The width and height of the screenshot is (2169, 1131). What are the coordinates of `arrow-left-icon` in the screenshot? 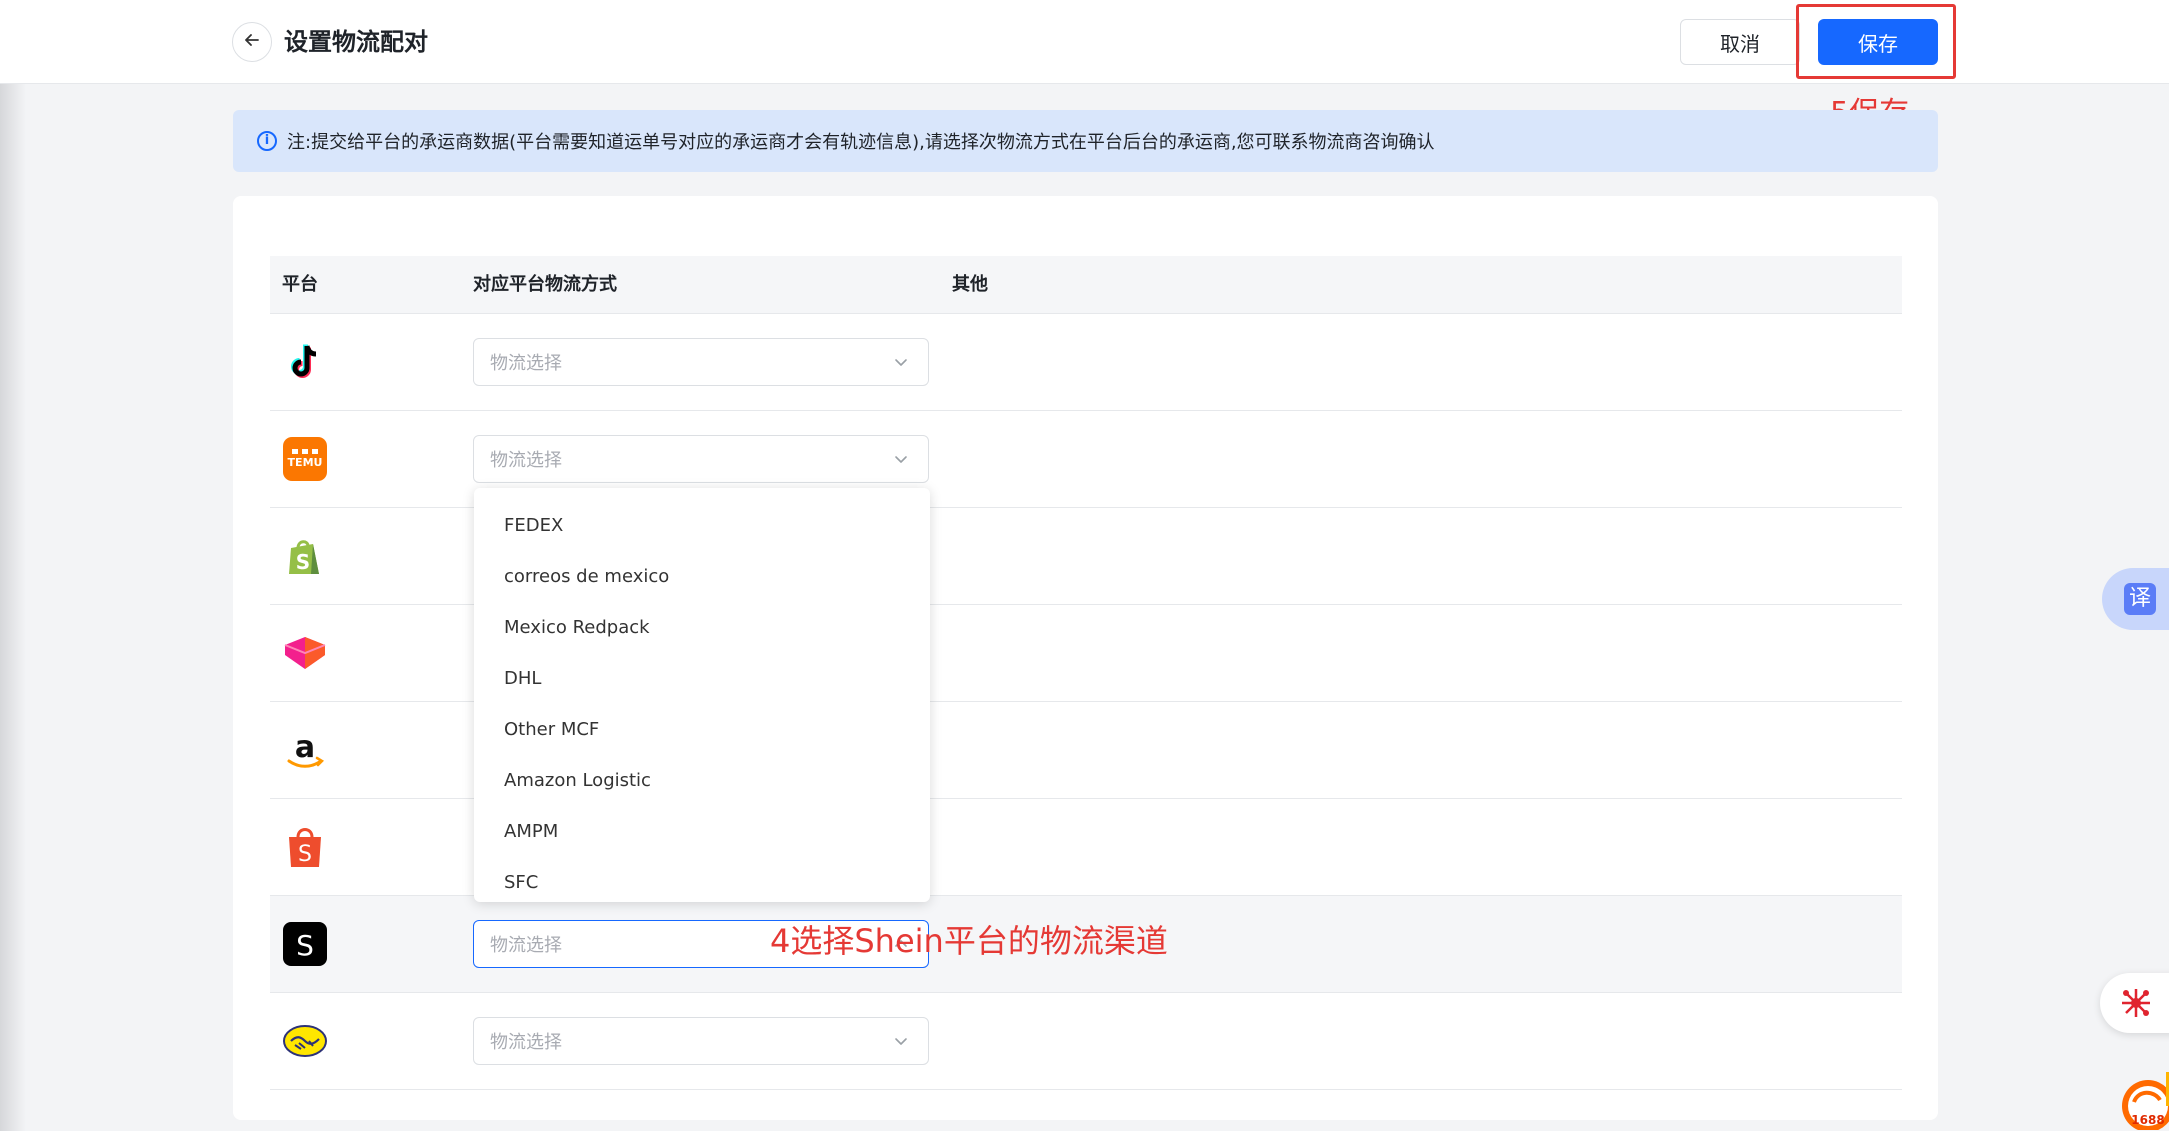 It's located at (252, 42).